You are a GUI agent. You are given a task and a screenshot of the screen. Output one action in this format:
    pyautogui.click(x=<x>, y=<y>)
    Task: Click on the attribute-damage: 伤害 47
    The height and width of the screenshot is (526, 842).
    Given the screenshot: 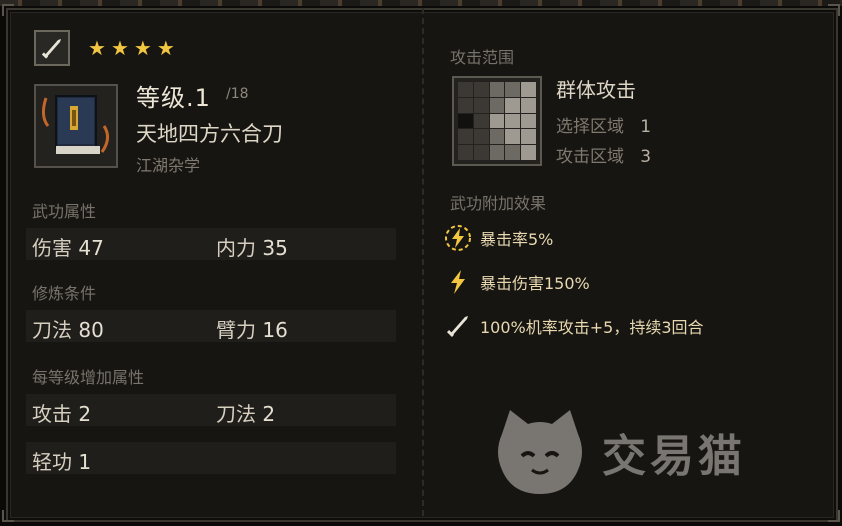 What is the action you would take?
    pyautogui.click(x=68, y=248)
    